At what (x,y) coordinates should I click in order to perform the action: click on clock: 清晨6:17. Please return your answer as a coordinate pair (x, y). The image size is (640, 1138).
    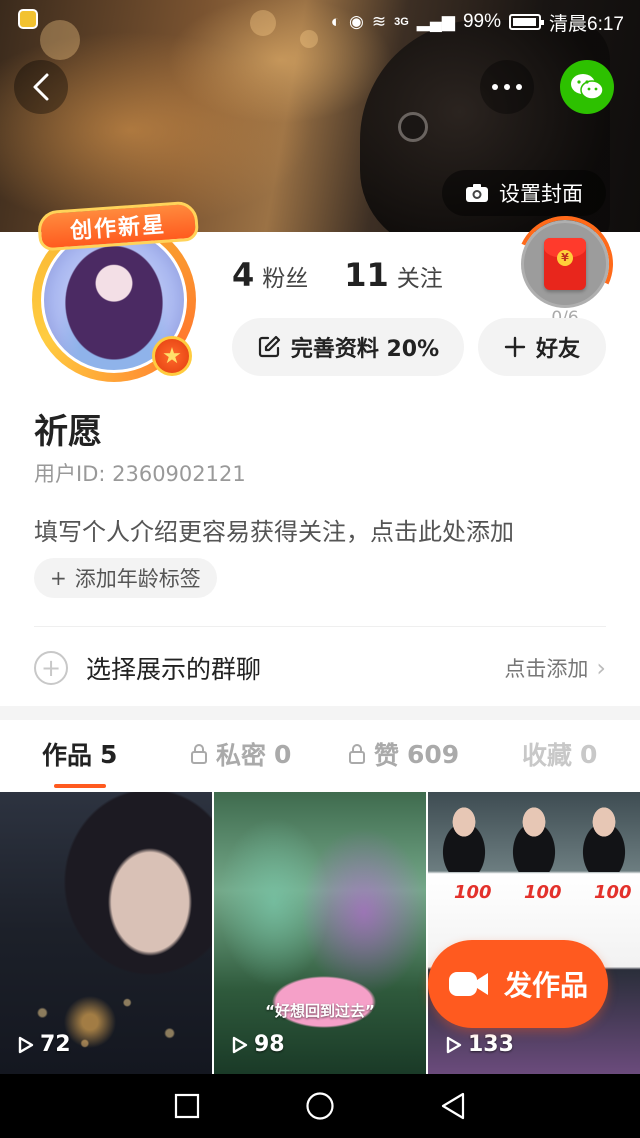
    Looking at the image, I should click on (586, 24).